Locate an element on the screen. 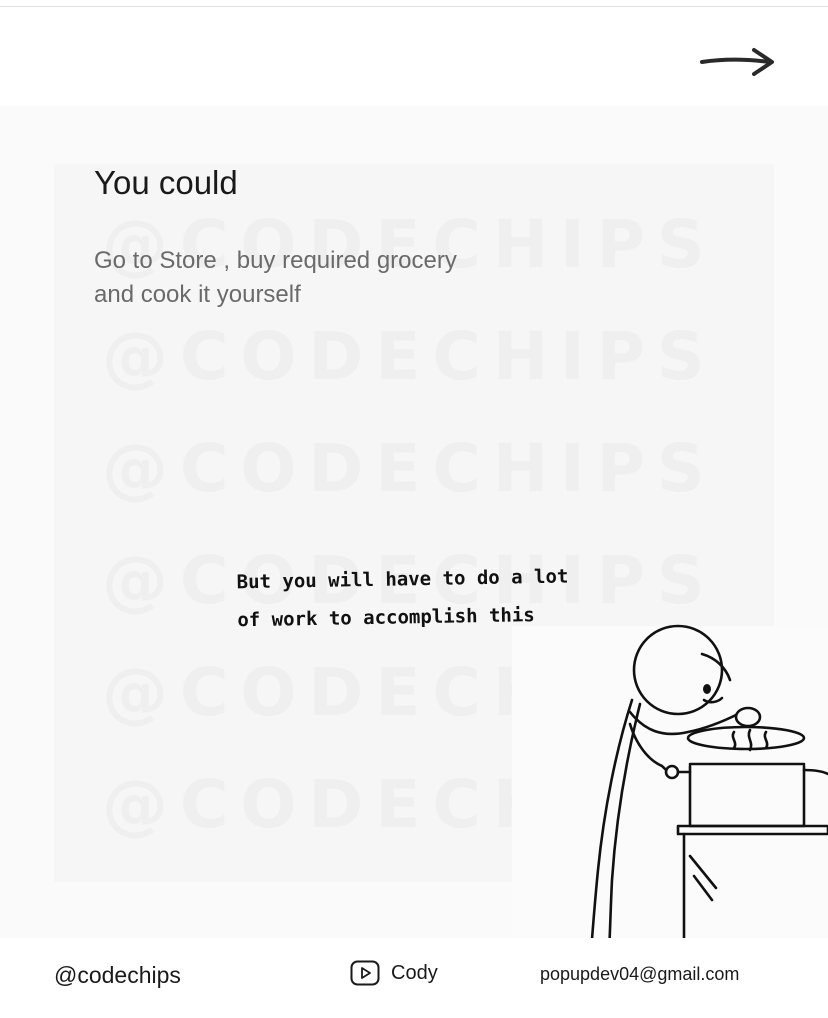  stick-figure-cooking-illustration is located at coordinates (705, 798).